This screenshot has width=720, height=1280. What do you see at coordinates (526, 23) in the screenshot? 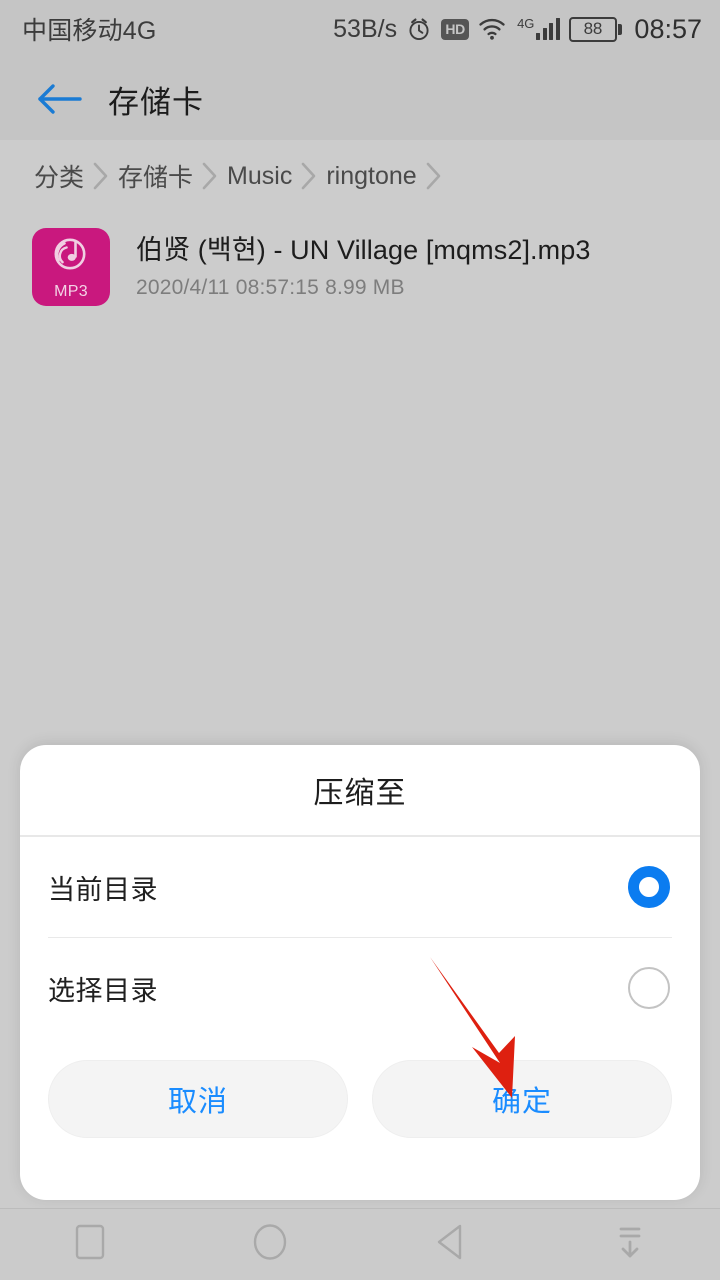
I see `signal-generation-label: 4G` at bounding box center [526, 23].